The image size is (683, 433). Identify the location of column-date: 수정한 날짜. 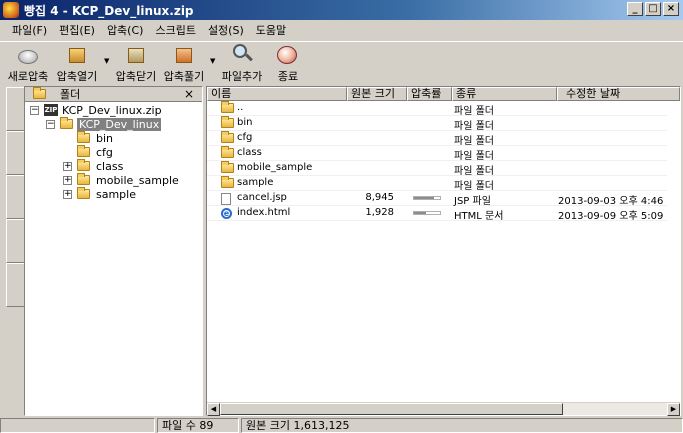
(618, 94).